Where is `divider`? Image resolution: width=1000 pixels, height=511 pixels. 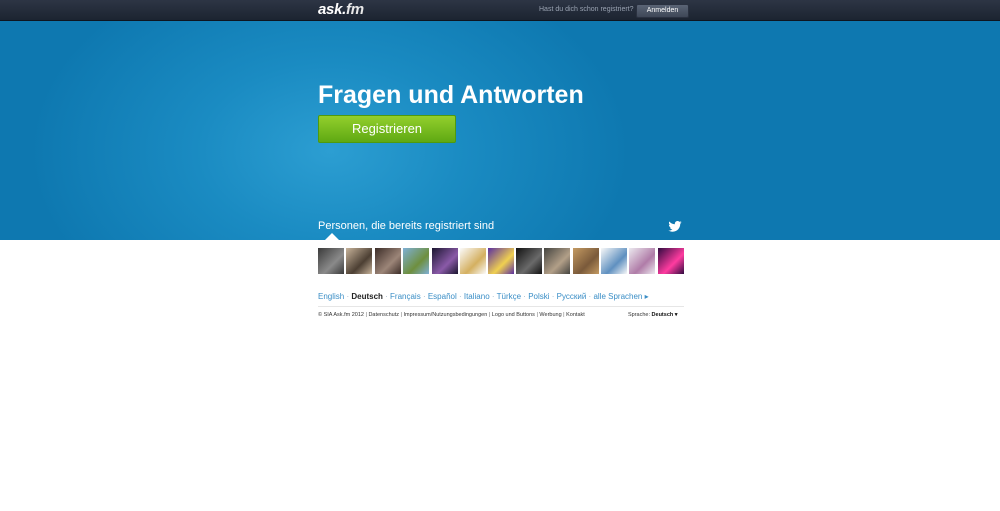
divider is located at coordinates (501, 306).